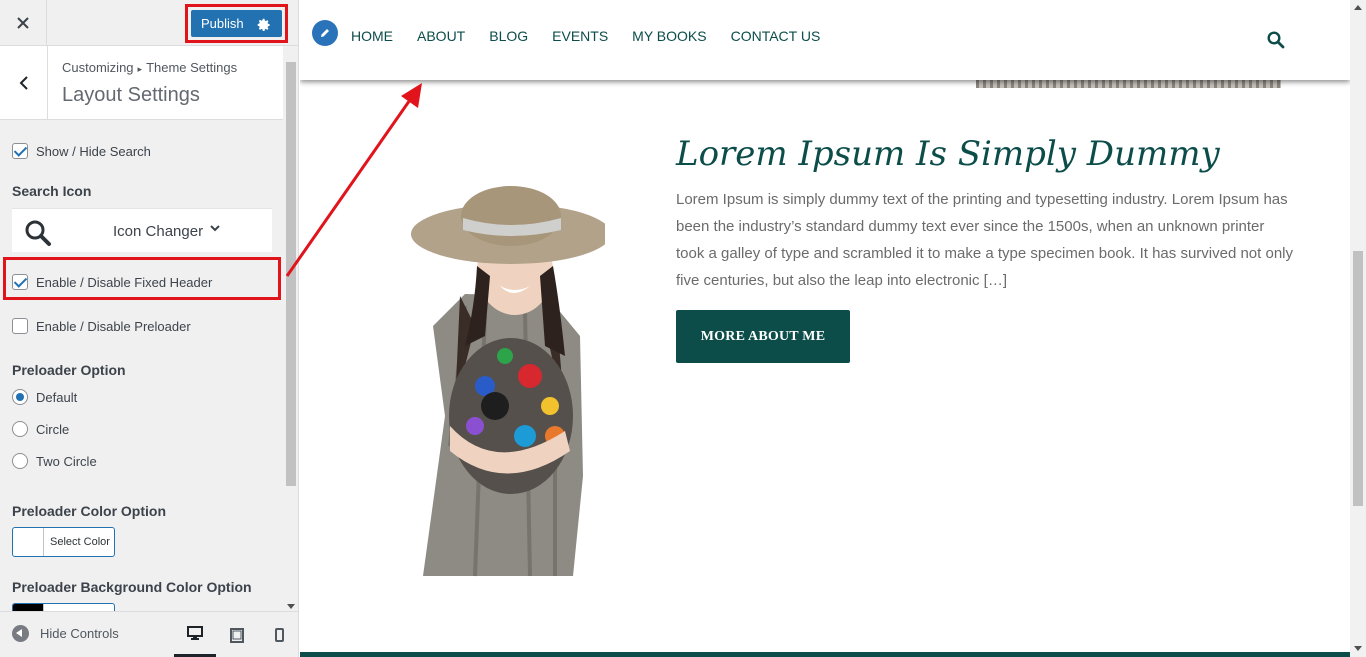 The width and height of the screenshot is (1366, 657). I want to click on preloader-option-default: Default, so click(44, 397).